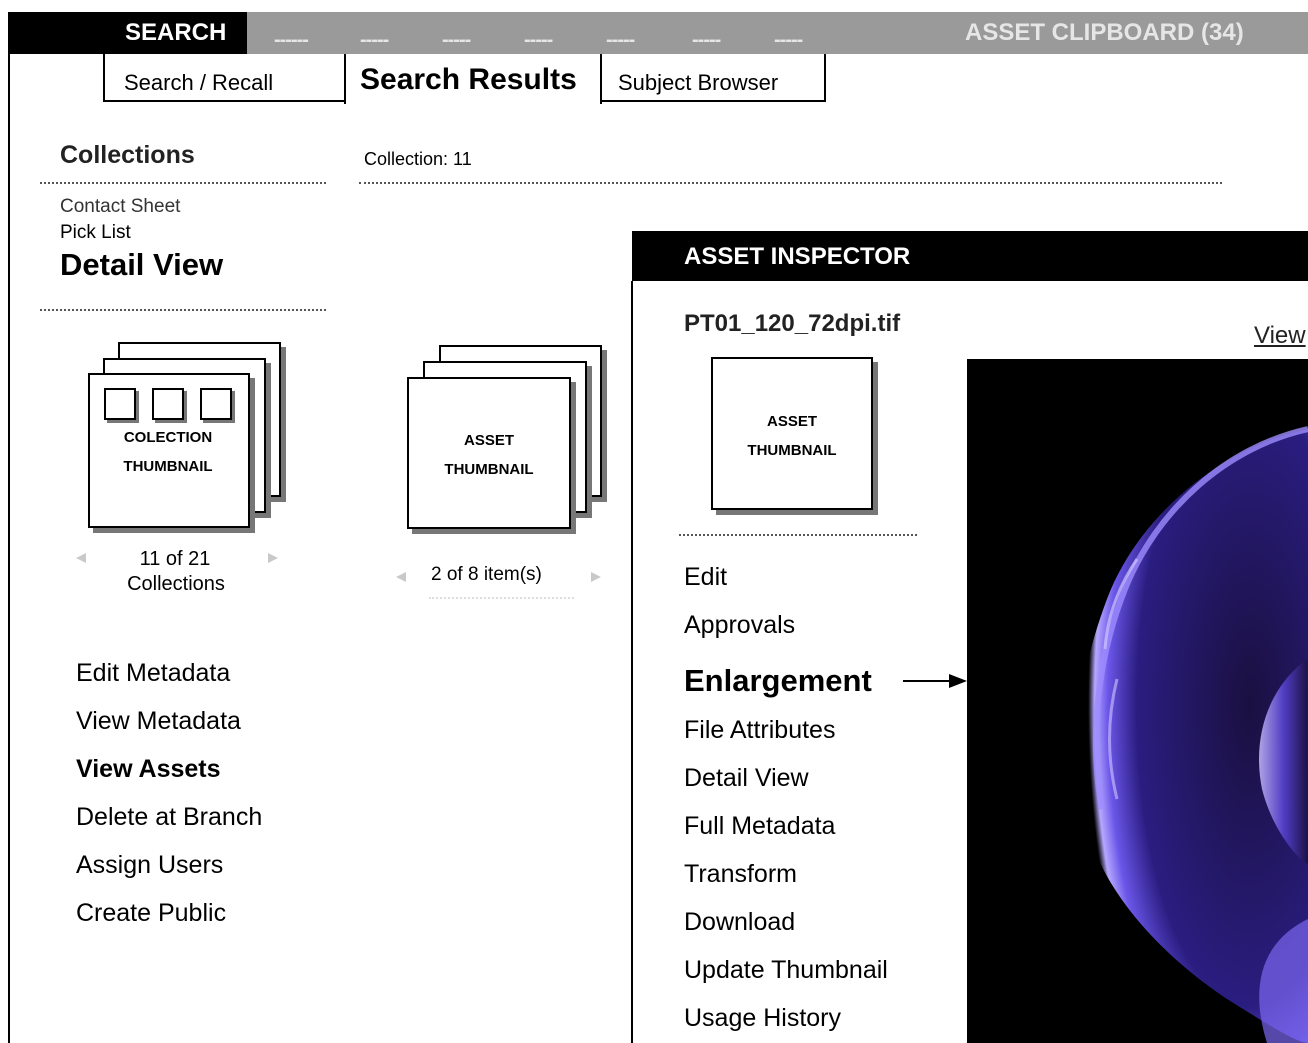  I want to click on inspector-thumb-line2: THUMBNAIL, so click(792, 450).